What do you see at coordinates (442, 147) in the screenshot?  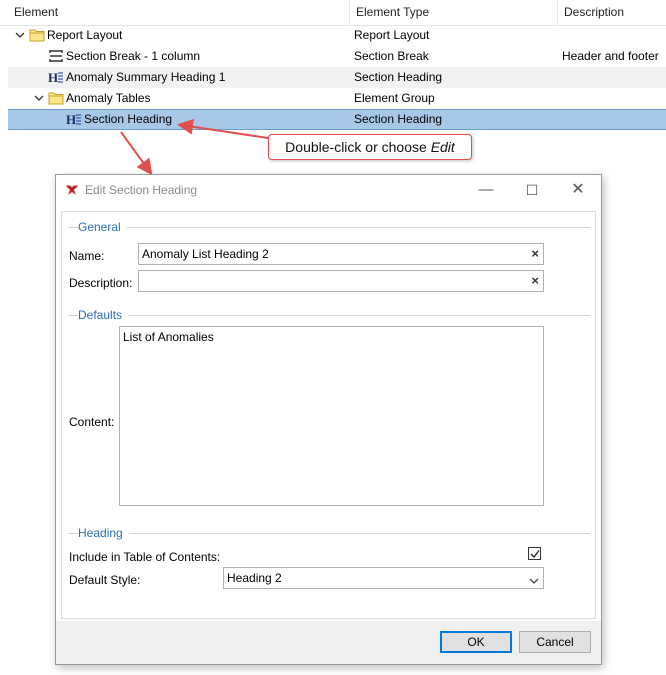 I see `callout-emphasis: Edit` at bounding box center [442, 147].